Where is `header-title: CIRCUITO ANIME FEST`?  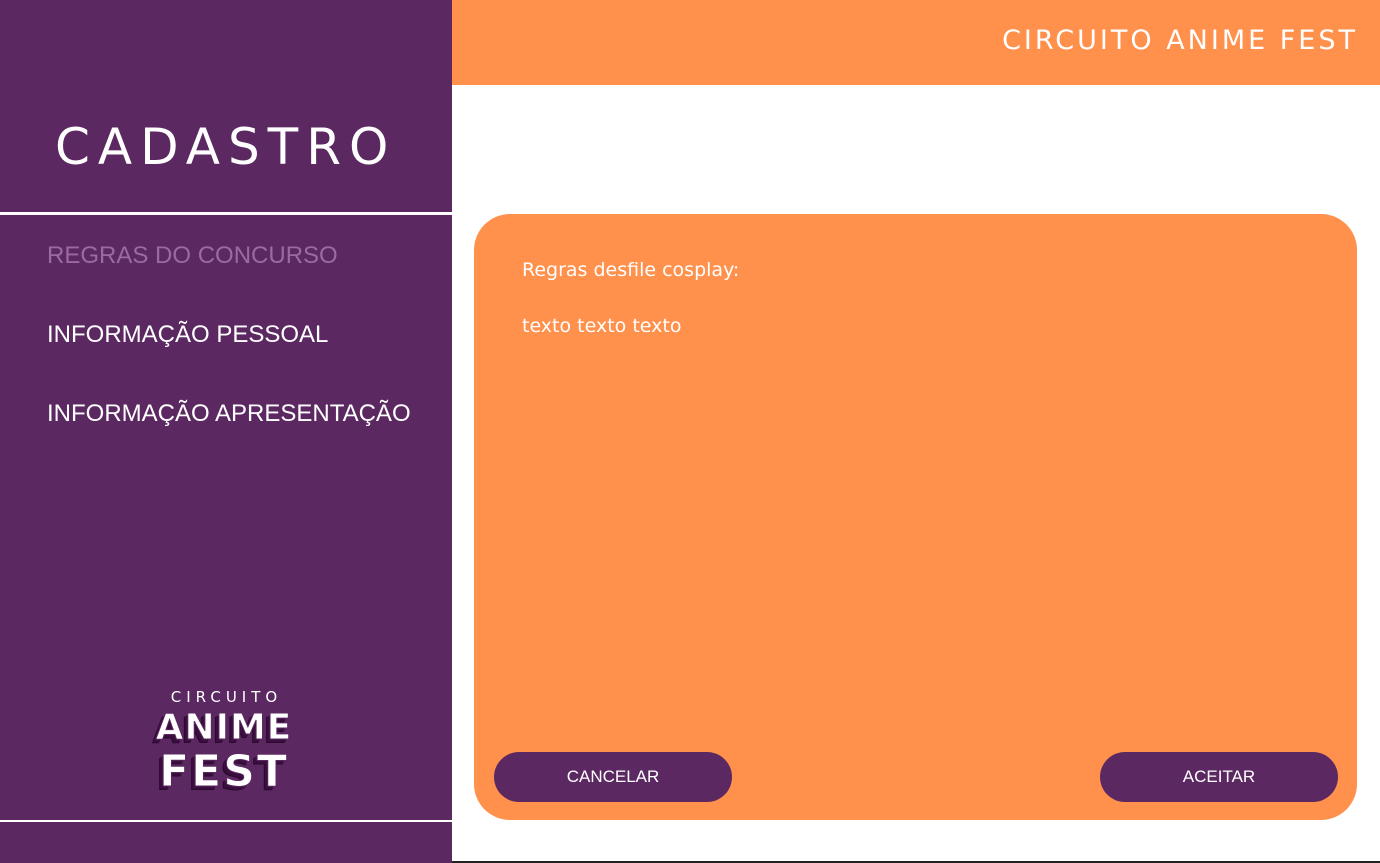 header-title: CIRCUITO ANIME FEST is located at coordinates (1180, 40).